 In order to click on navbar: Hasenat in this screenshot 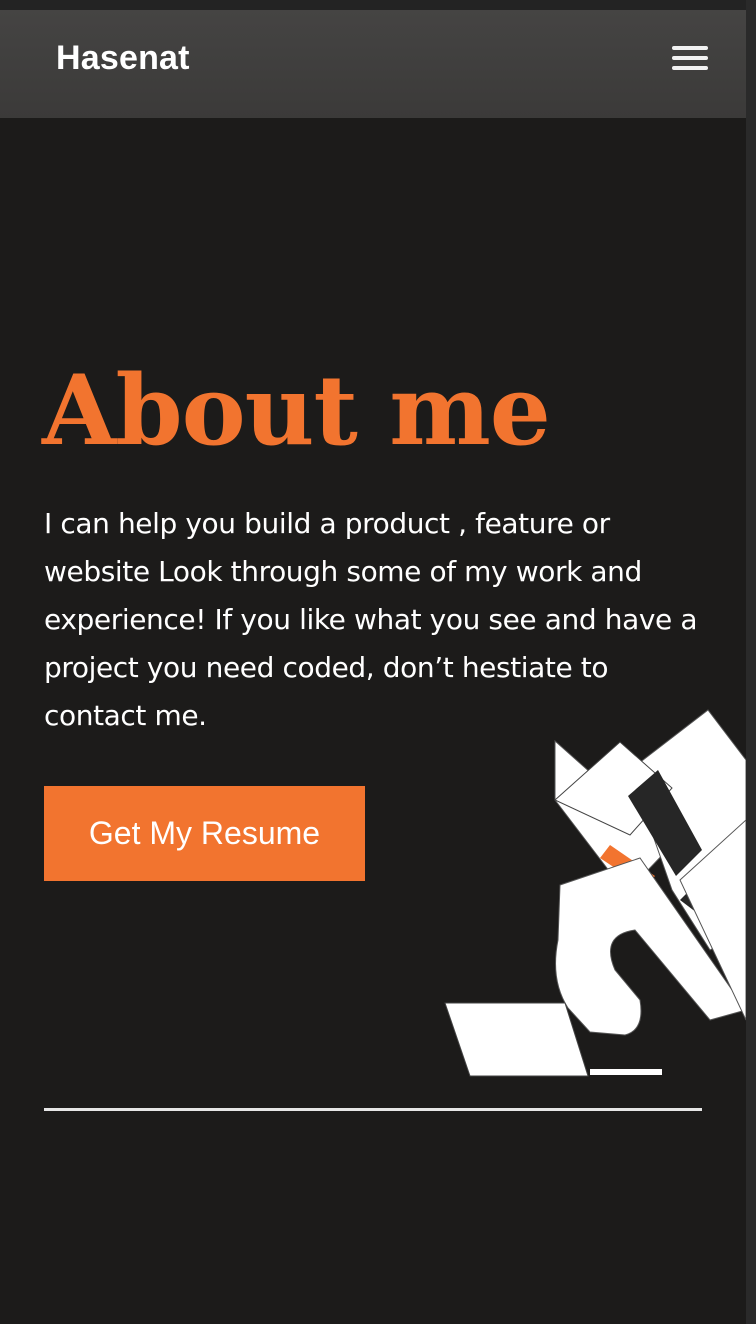, I will do `click(373, 64)`.